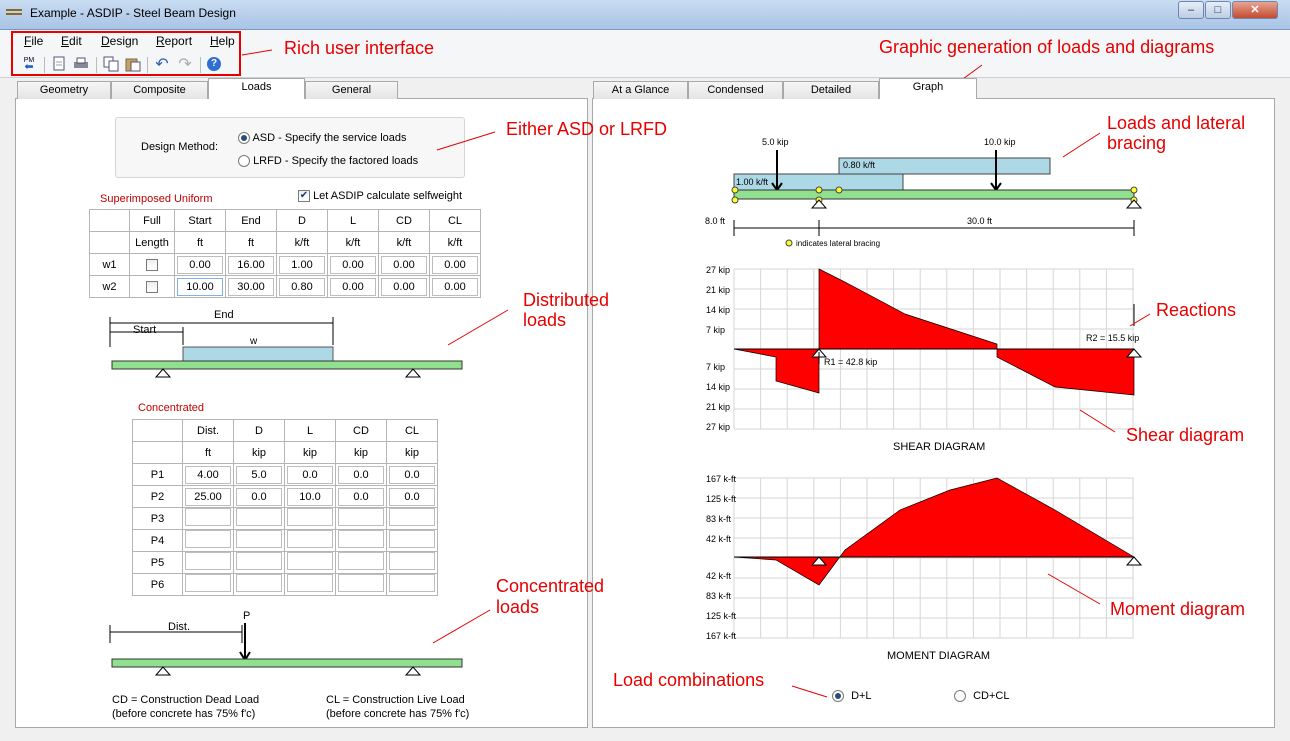  I want to click on moment-tick: 83 k-ft, so click(719, 596).